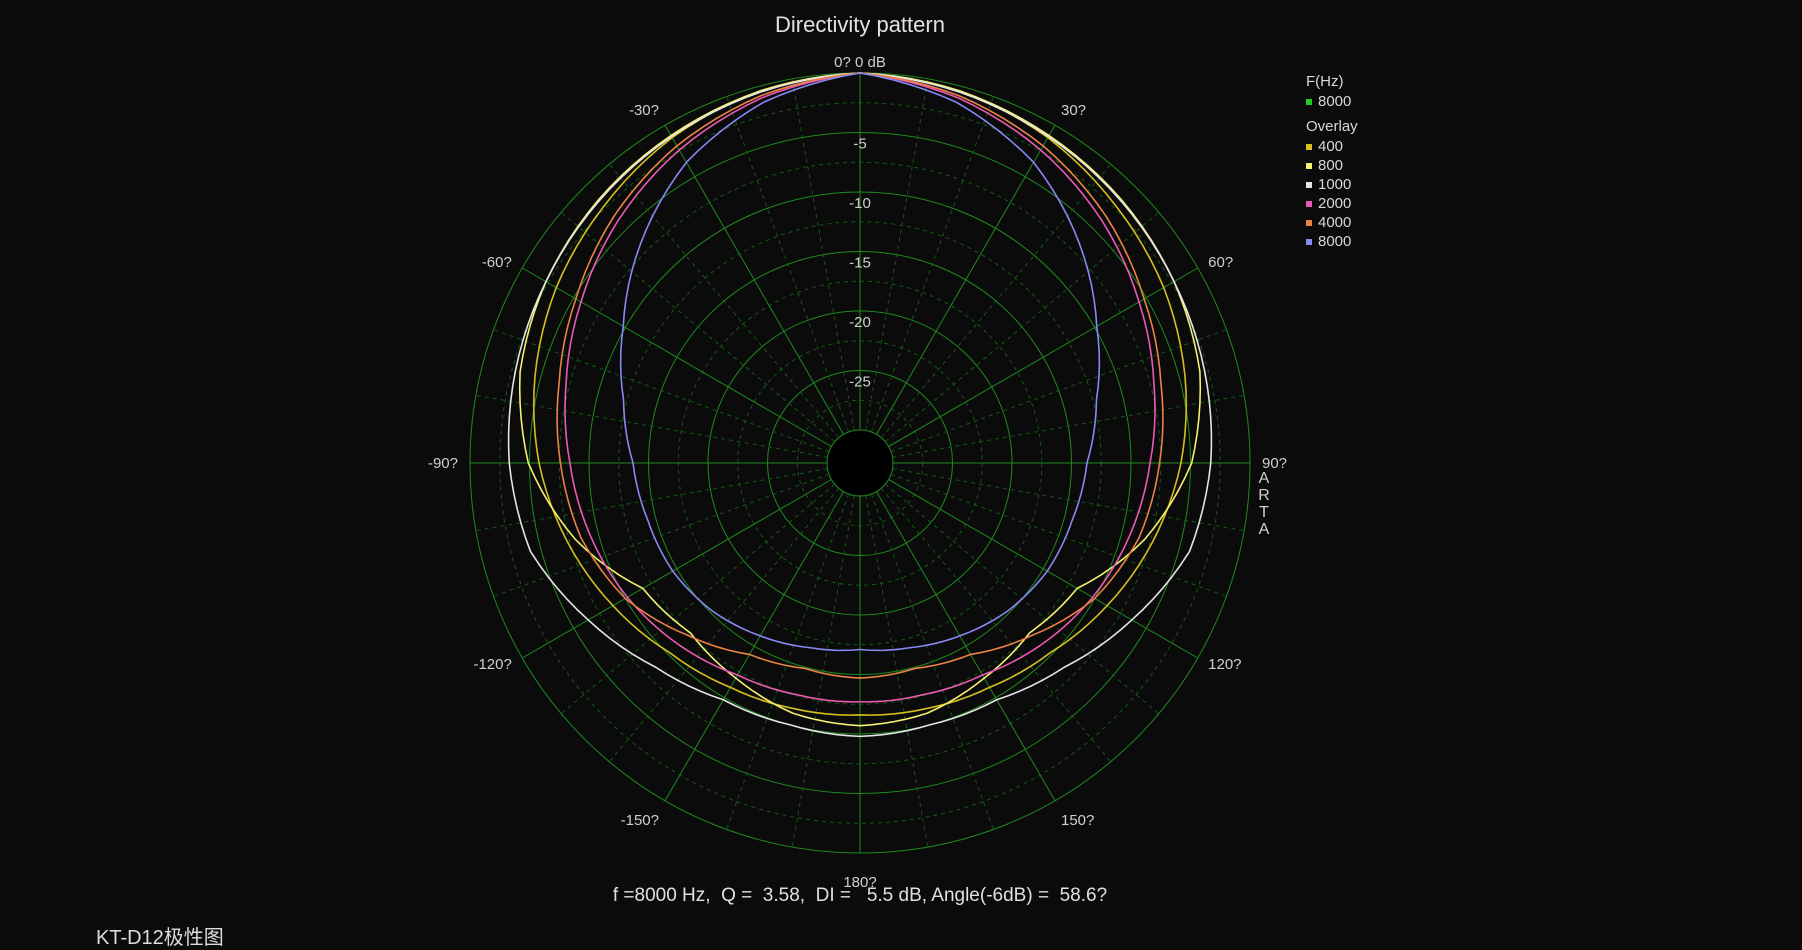  I want to click on legend-label: 400, so click(1331, 146).